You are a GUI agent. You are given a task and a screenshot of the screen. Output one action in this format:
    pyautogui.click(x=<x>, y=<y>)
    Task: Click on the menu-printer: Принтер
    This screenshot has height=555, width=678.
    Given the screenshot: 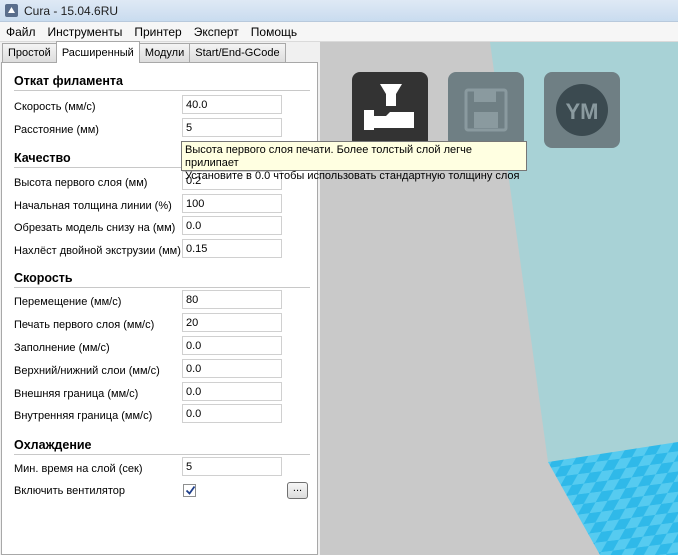 What is the action you would take?
    pyautogui.click(x=157, y=32)
    